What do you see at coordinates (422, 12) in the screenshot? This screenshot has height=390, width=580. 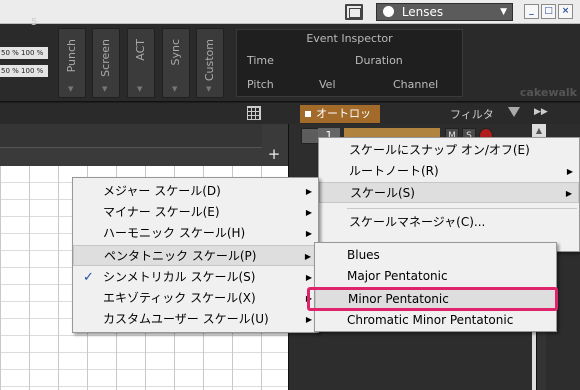 I see `lenses-label: Lenses` at bounding box center [422, 12].